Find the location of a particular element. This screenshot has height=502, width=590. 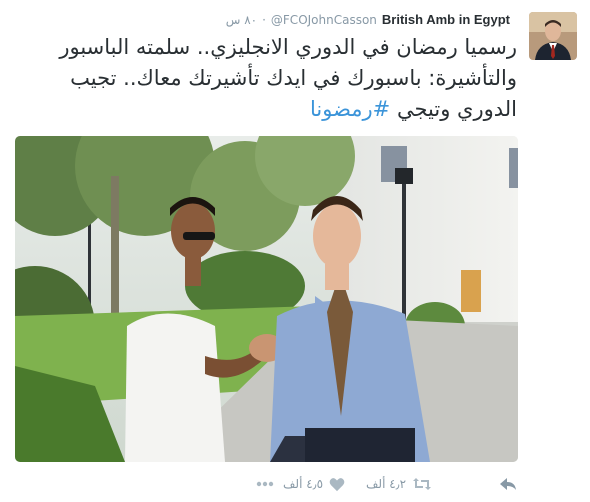

heart-icon is located at coordinates (337, 484).